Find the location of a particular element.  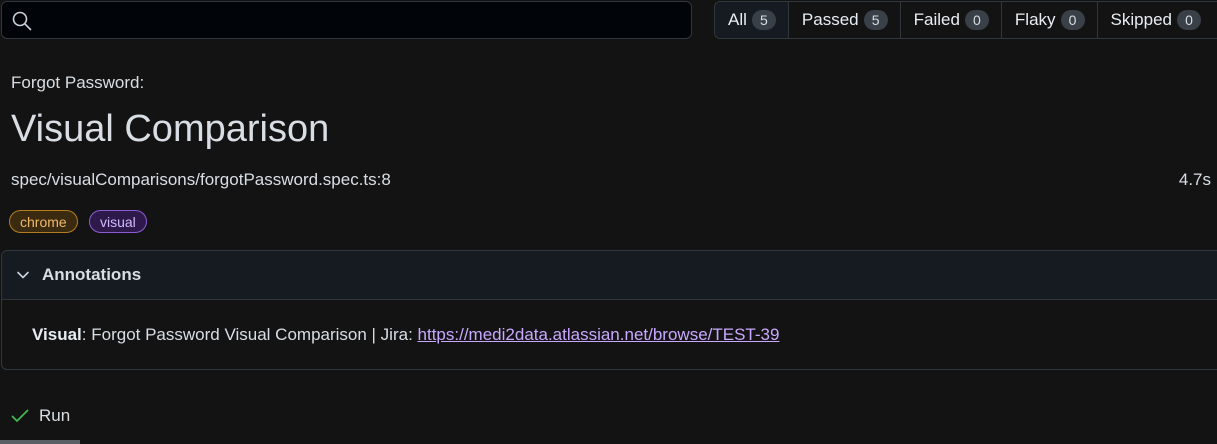

test-title: Visual Comparison is located at coordinates (170, 129).